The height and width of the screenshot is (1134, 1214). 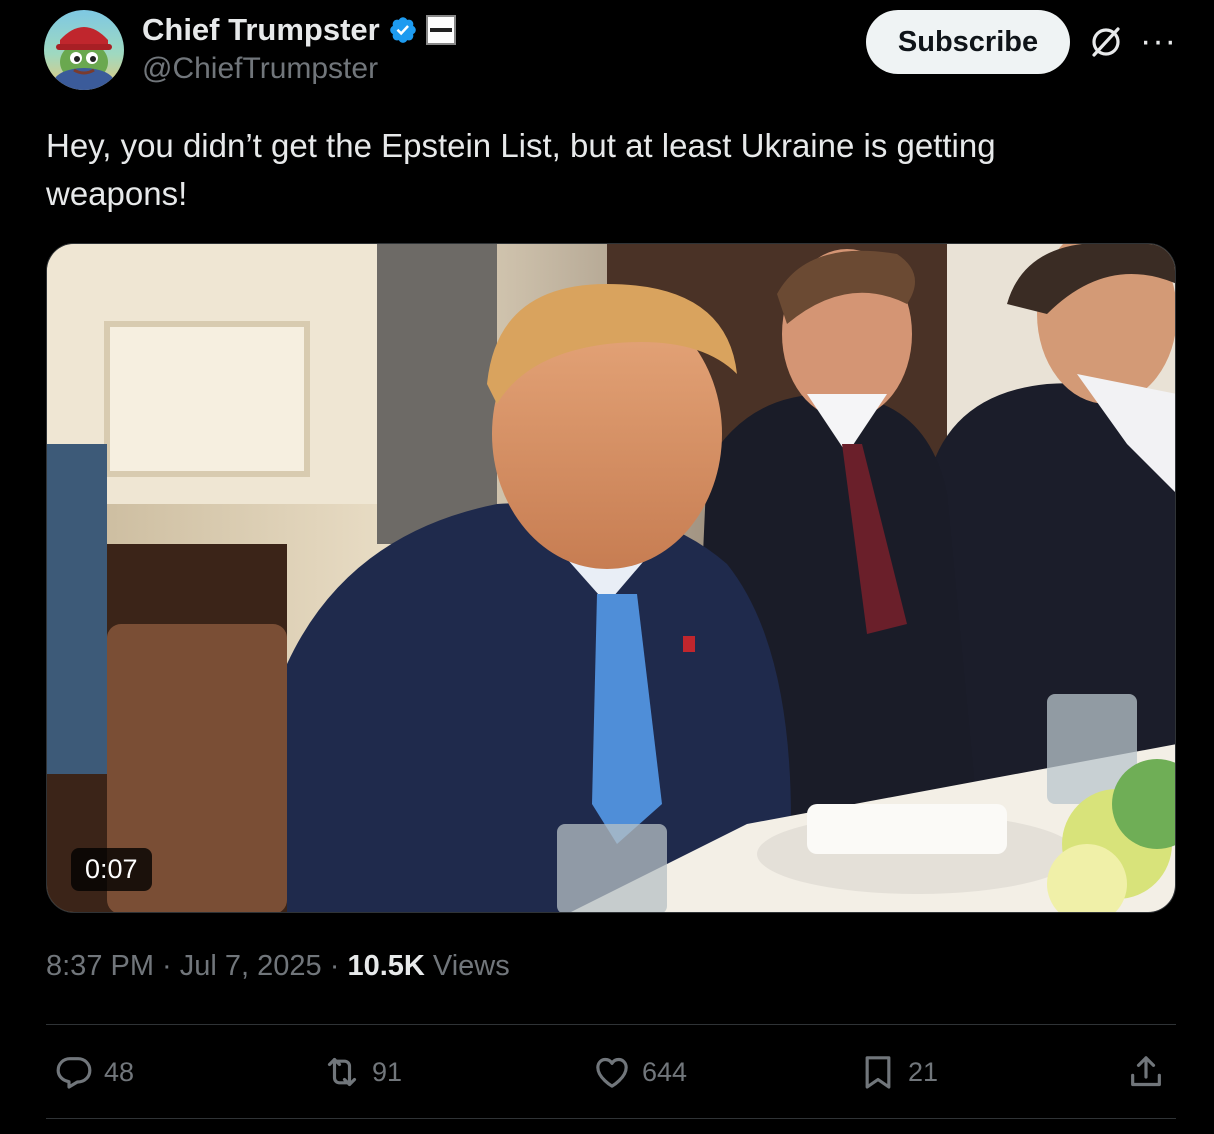 I want to click on reply-icon, so click(x=74, y=1073).